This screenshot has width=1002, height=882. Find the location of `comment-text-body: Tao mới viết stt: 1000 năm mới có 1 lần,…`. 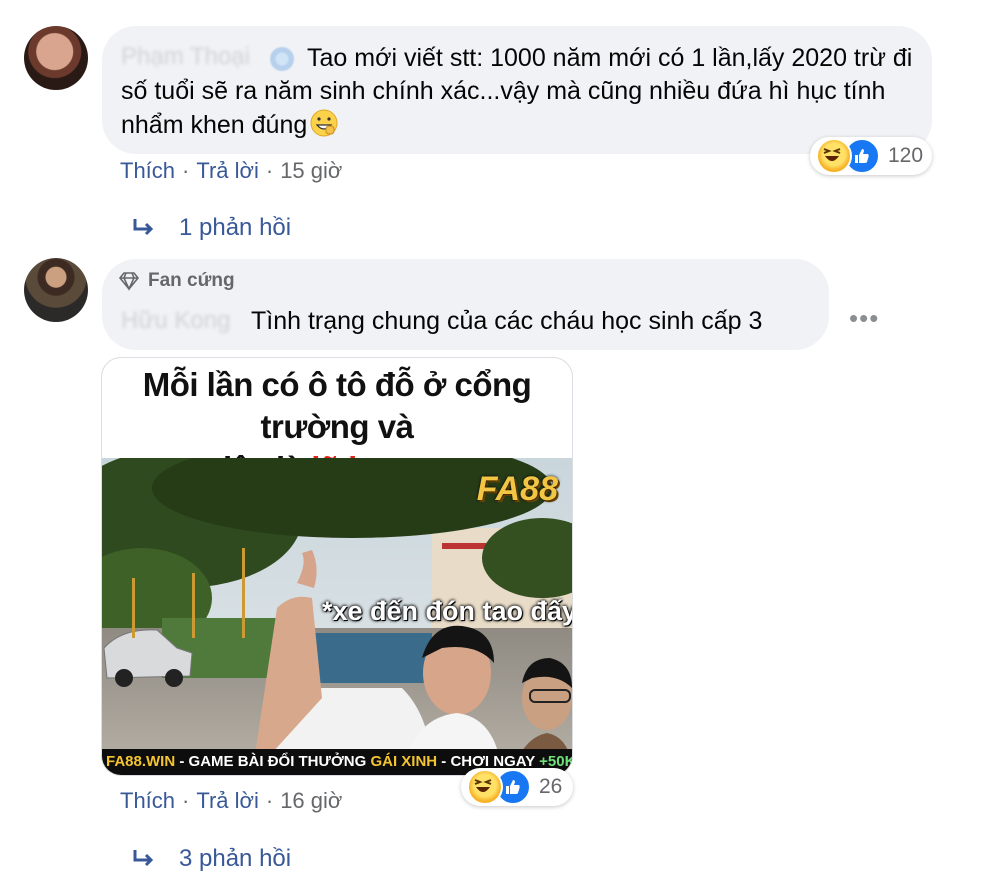

comment-text-body: Tao mới viết stt: 1000 năm mới có 1 lần,… is located at coordinates (517, 91).